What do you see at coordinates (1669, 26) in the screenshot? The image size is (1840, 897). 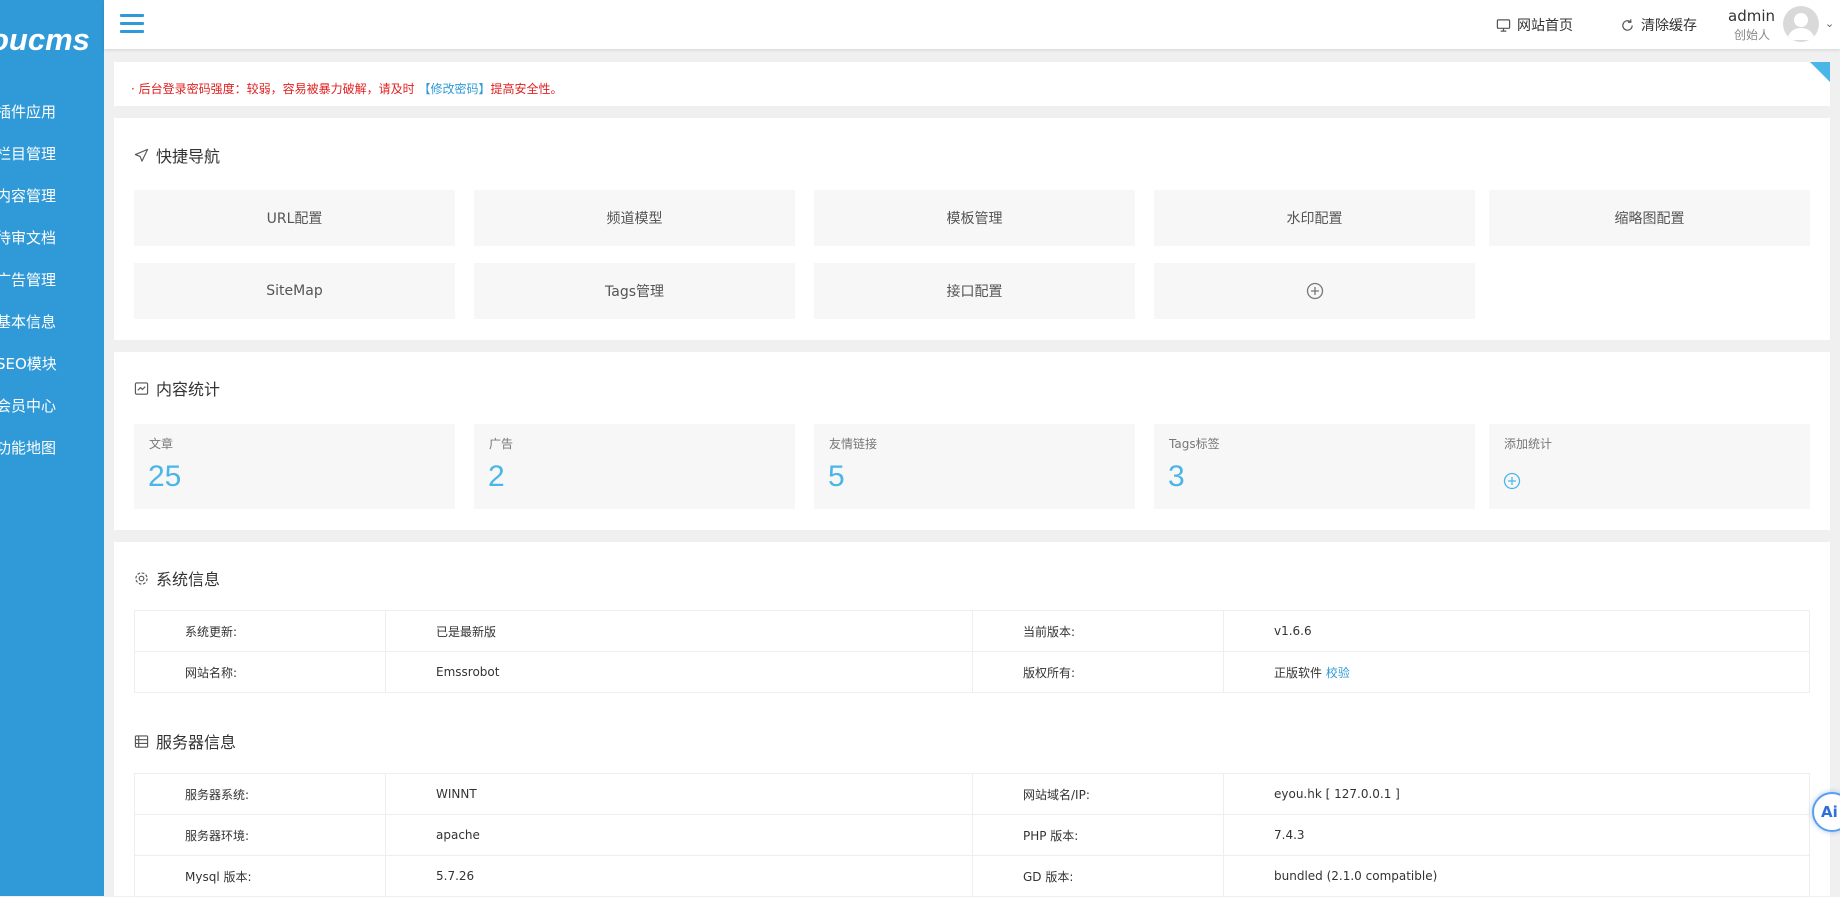 I see `clear-cache-label: 清除缓存` at bounding box center [1669, 26].